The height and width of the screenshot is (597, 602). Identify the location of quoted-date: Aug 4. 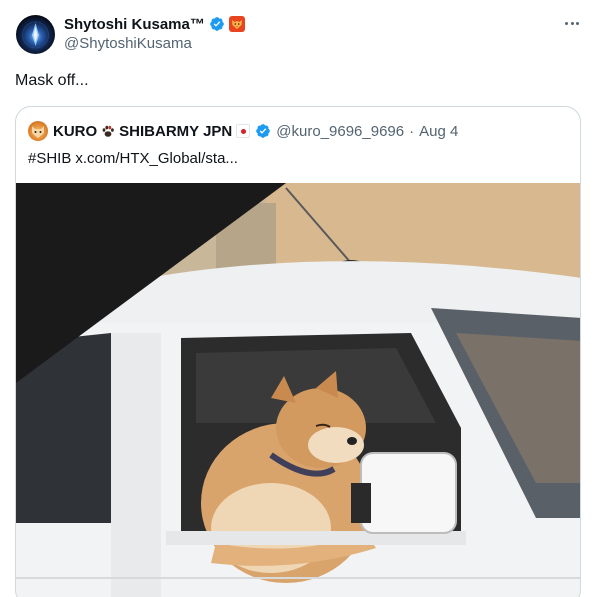
(438, 131).